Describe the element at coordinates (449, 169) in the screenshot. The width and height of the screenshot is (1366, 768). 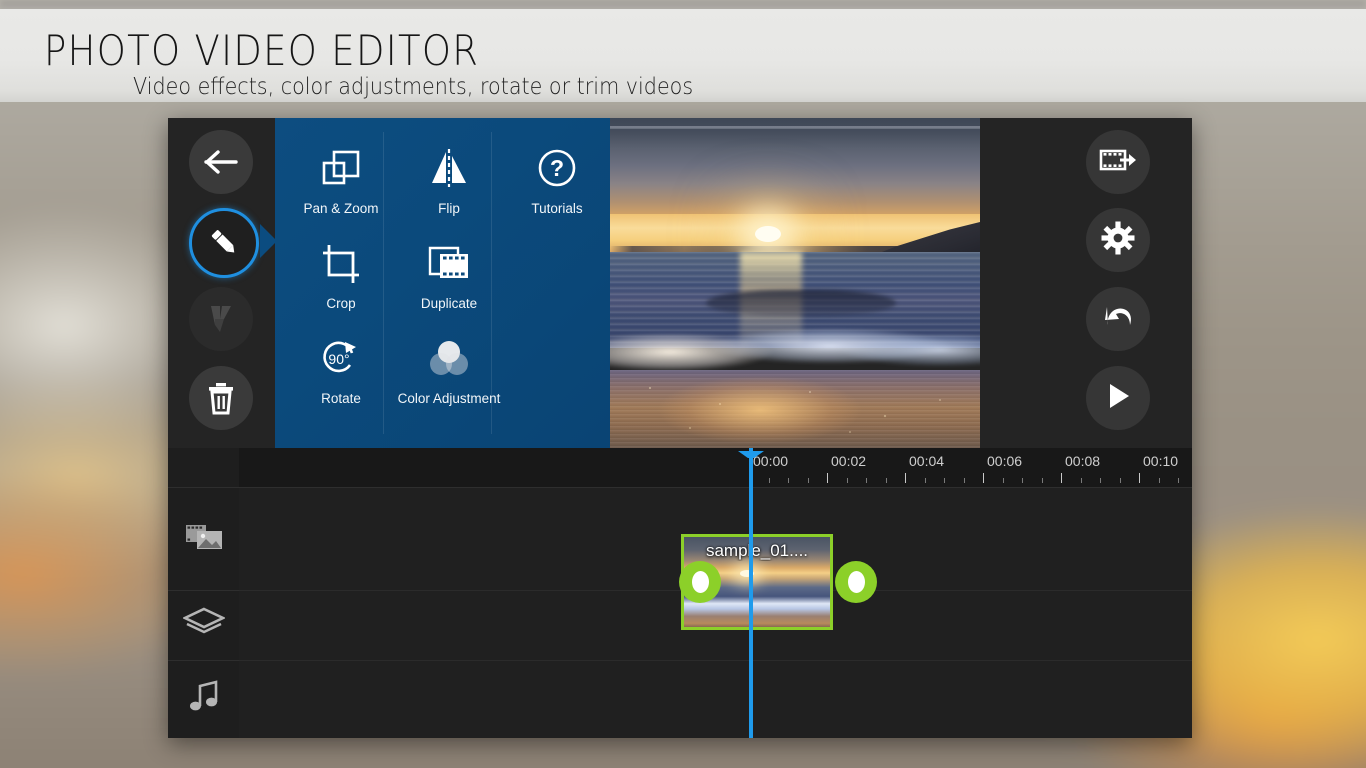
I see `flip-icon` at that location.